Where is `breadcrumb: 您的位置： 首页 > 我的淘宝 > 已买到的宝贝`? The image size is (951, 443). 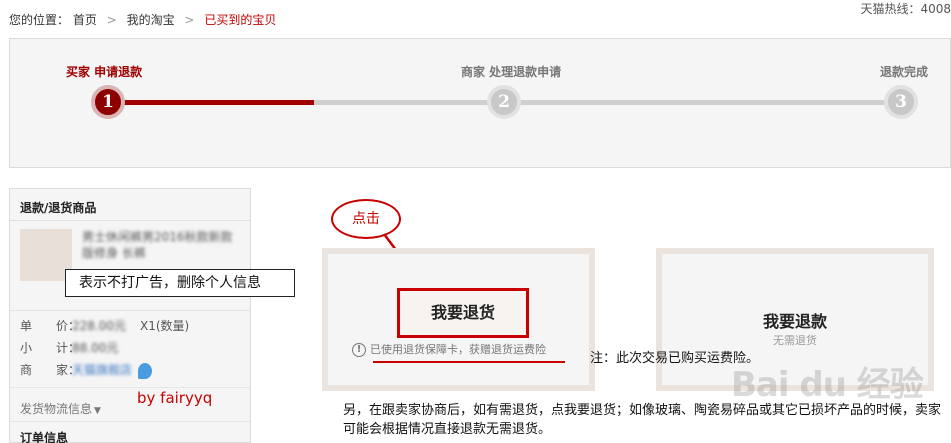 breadcrumb: 您的位置： 首页 > 我的淘宝 > 已买到的宝贝 is located at coordinates (142, 19).